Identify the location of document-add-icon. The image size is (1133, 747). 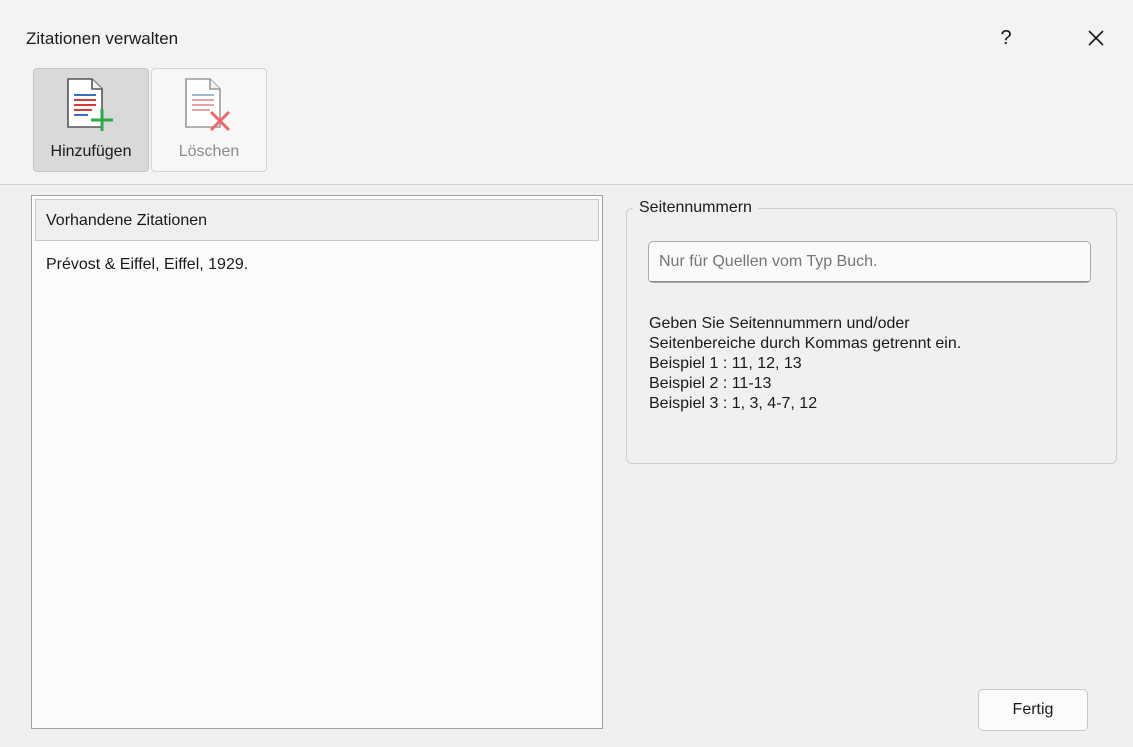
(90, 104).